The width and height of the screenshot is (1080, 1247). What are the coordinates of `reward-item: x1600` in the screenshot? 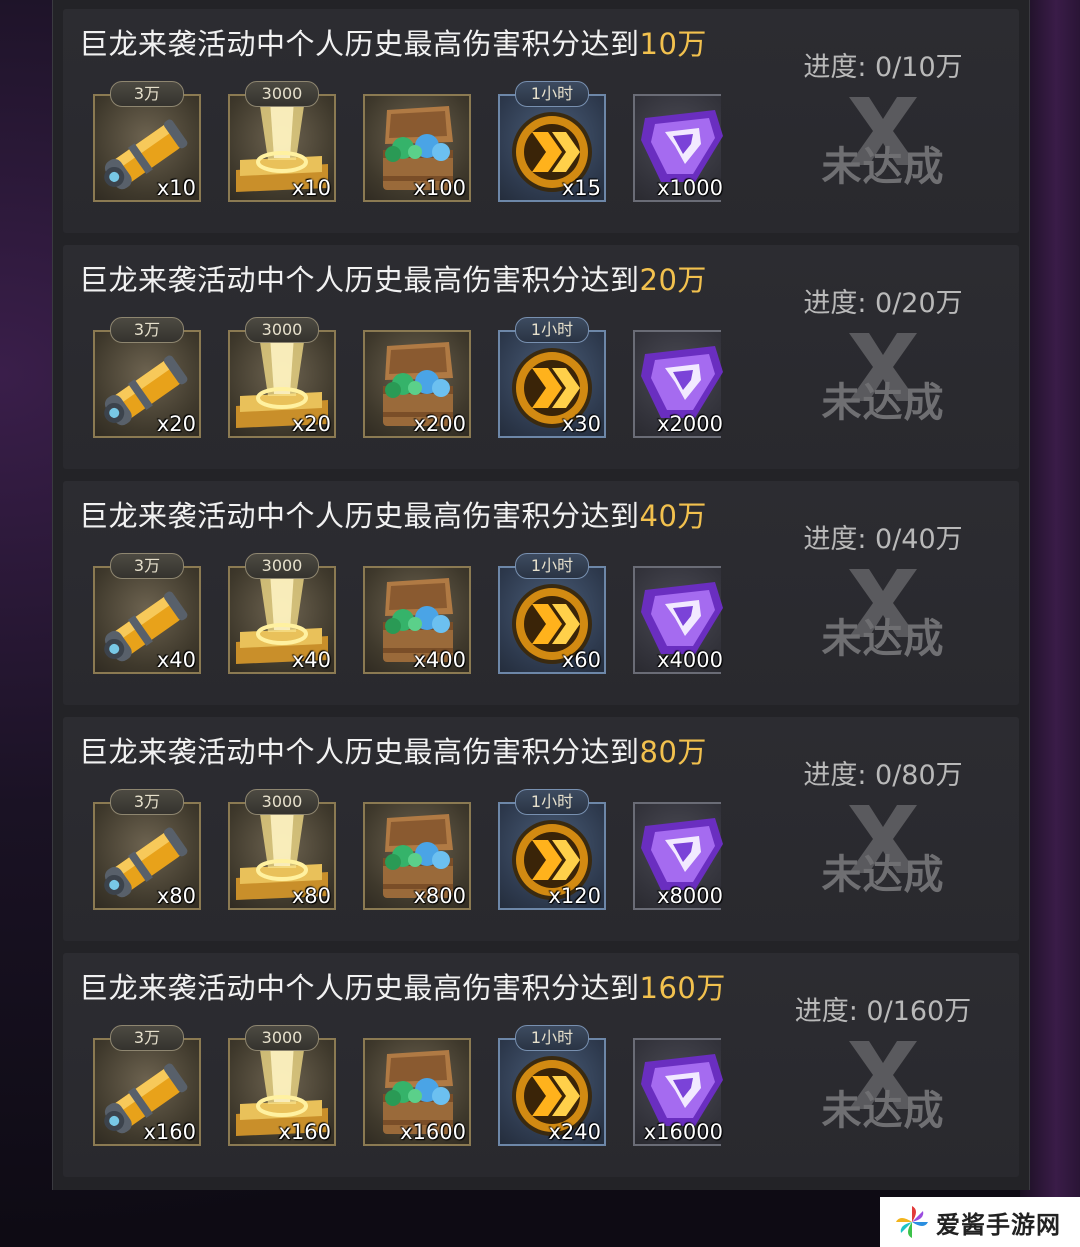 It's located at (417, 1092).